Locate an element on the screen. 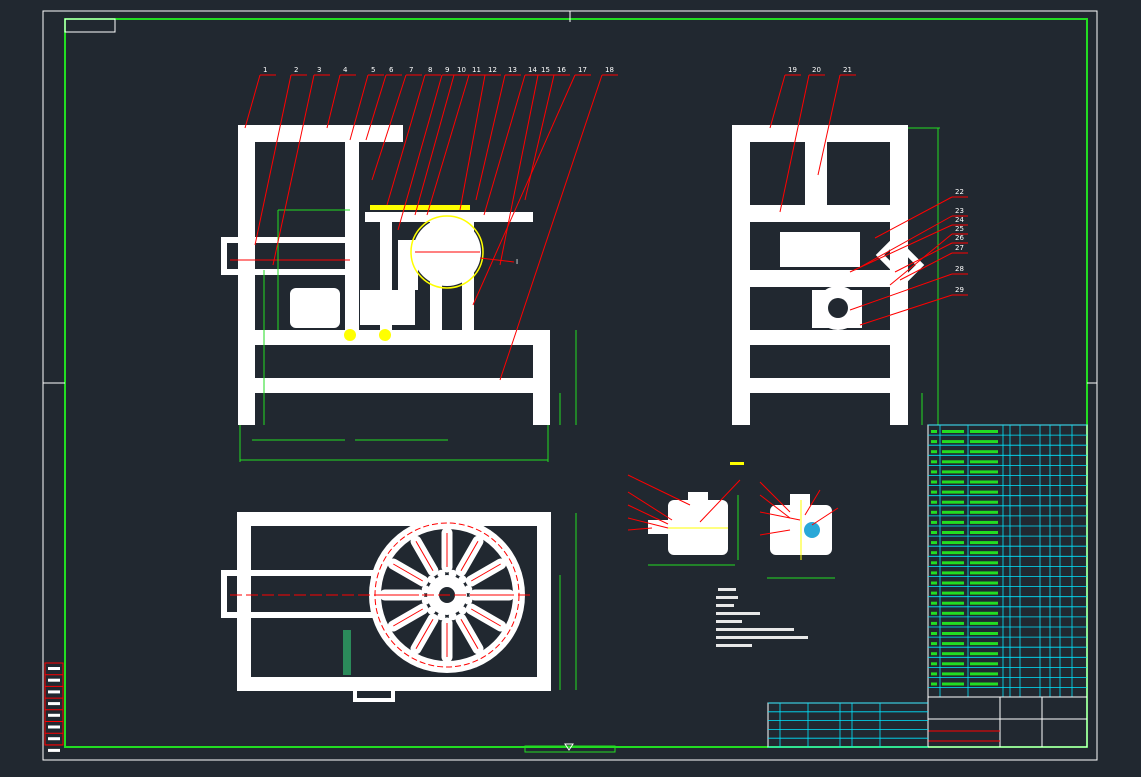 This screenshot has height=777, width=1141. part-number: 2 is located at coordinates (296, 70).